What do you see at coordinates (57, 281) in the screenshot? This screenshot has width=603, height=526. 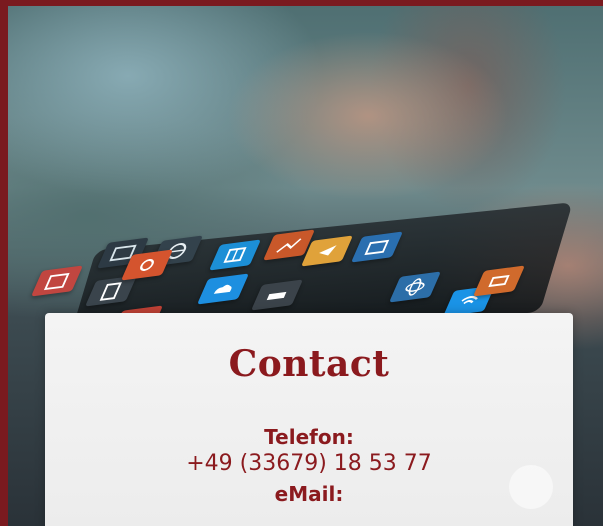 I see `calendar-icon` at bounding box center [57, 281].